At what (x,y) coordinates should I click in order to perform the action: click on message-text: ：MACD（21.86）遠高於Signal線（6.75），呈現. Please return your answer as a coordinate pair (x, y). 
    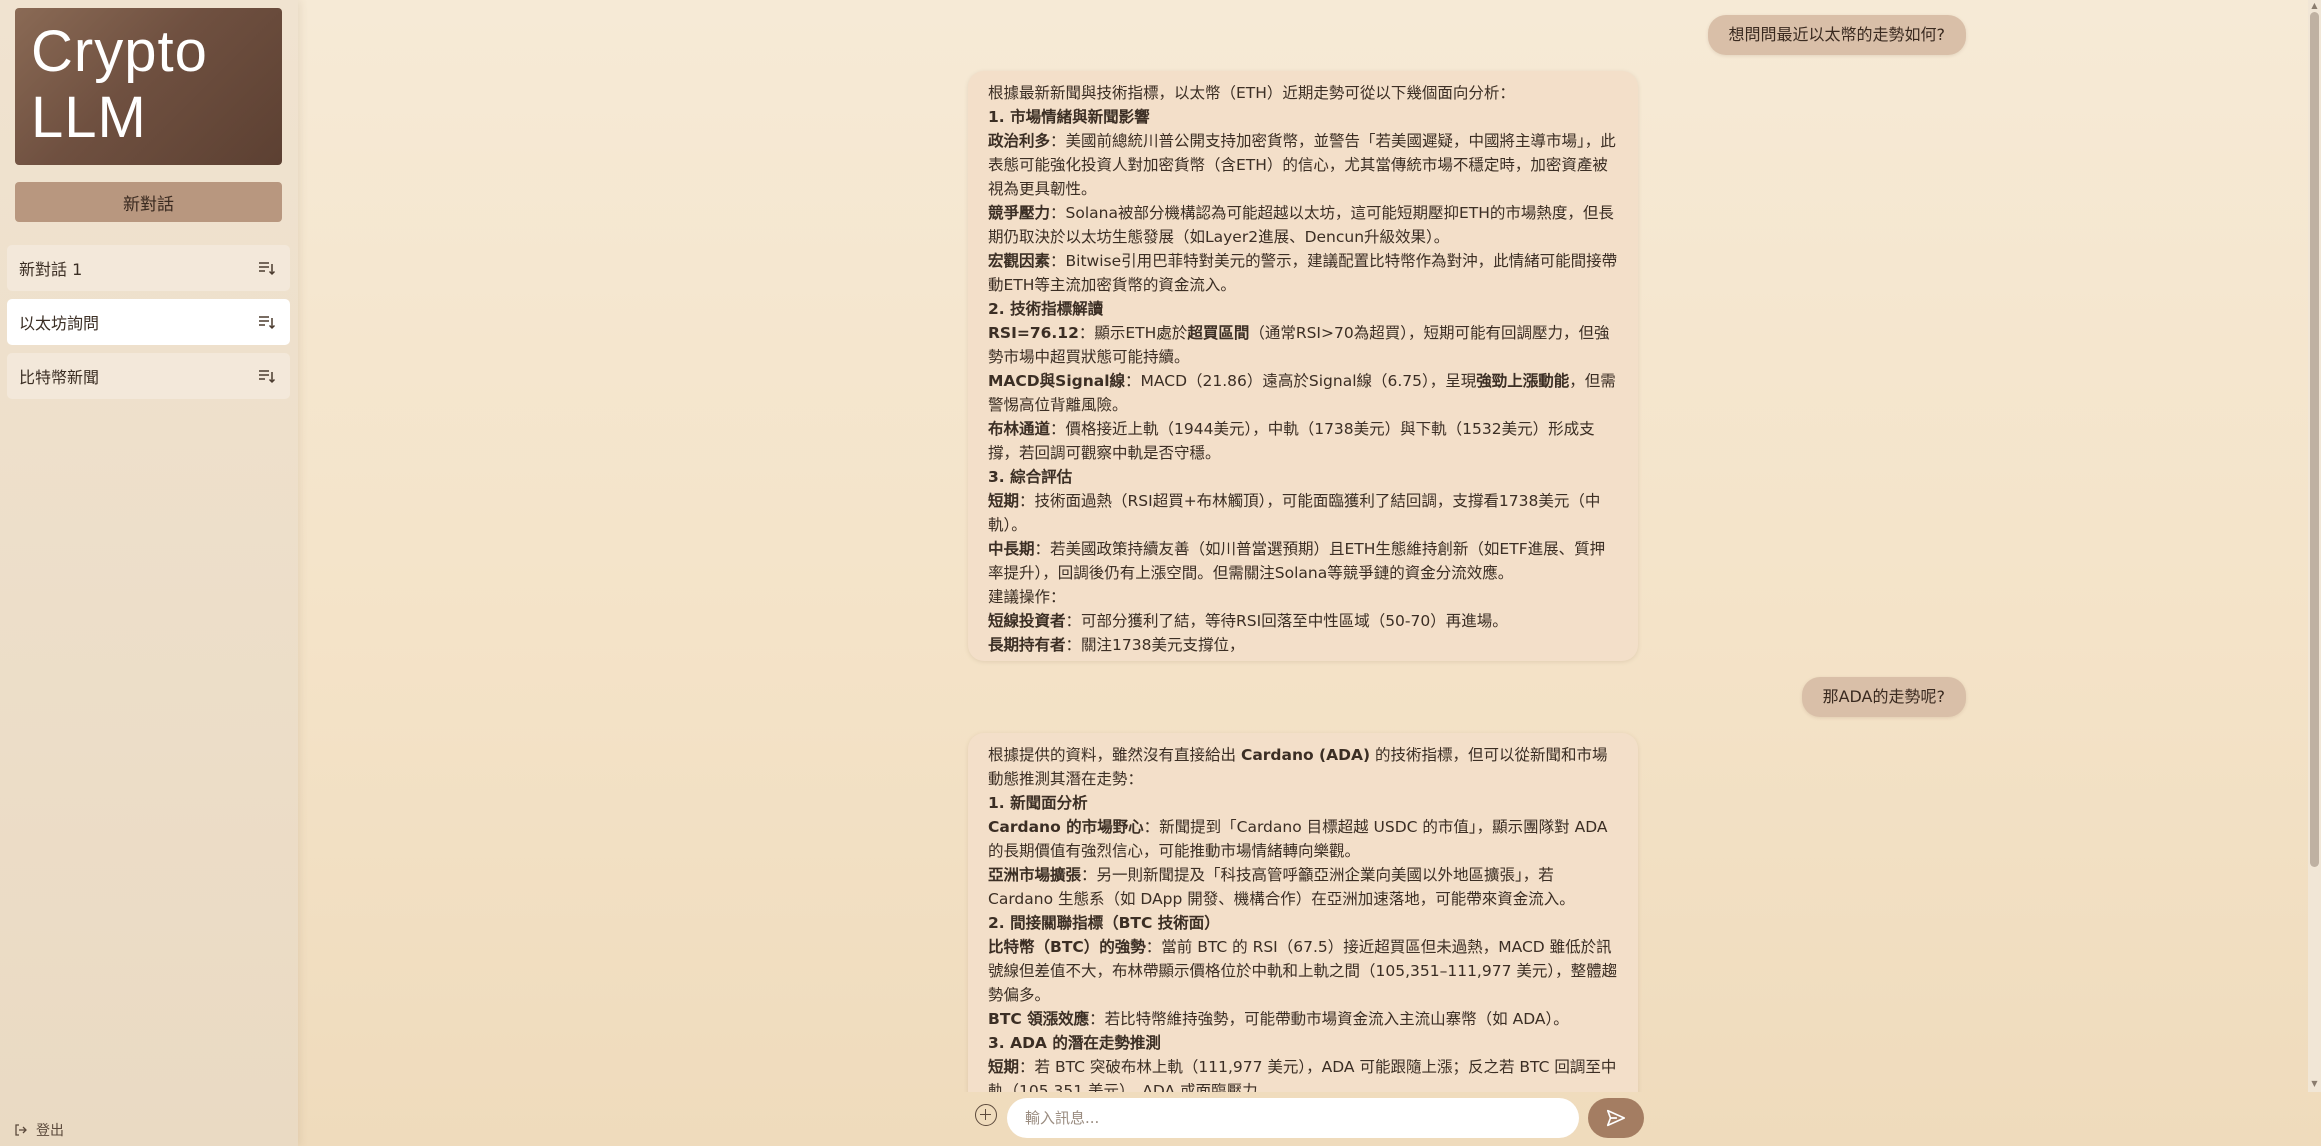
    Looking at the image, I should click on (1301, 381).